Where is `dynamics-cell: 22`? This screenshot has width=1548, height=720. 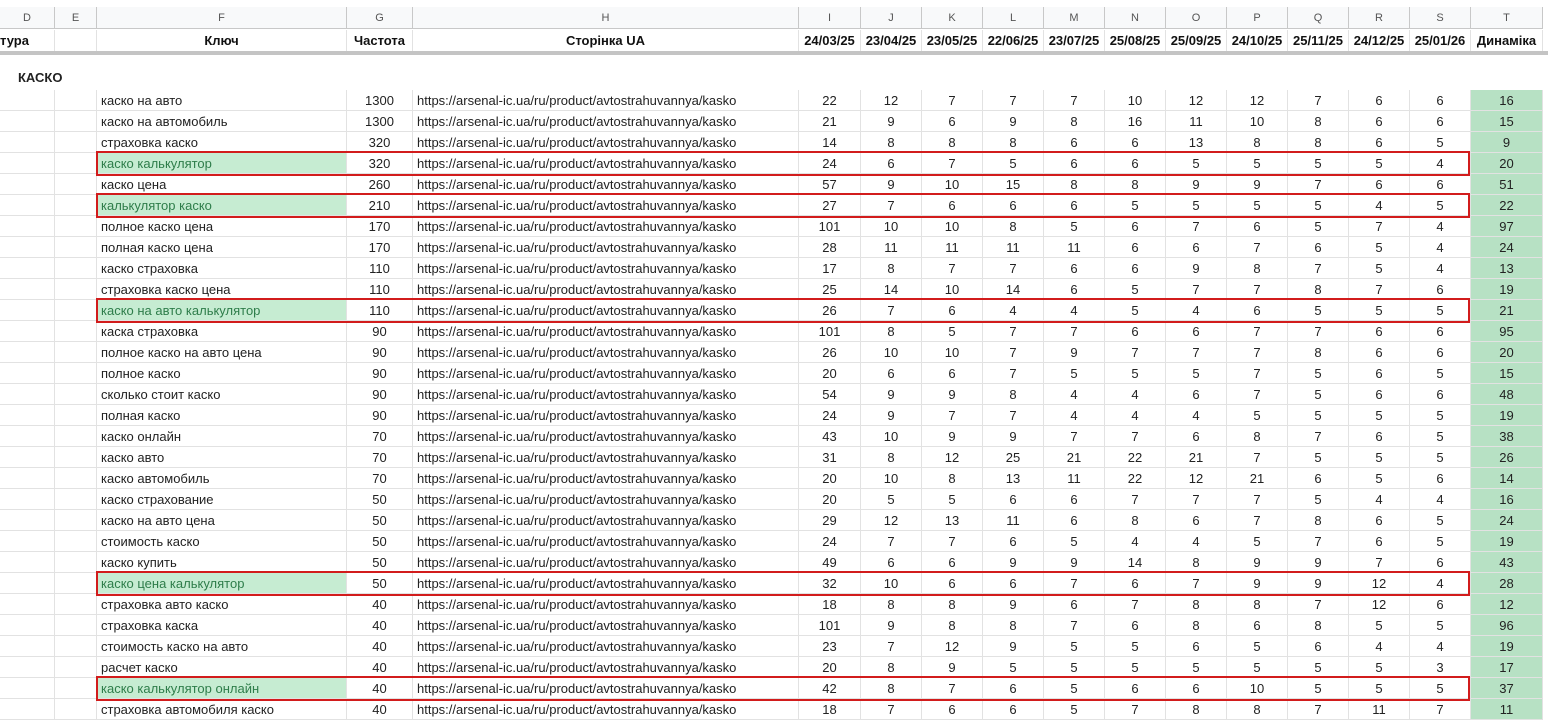
dynamics-cell: 22 is located at coordinates (1507, 205).